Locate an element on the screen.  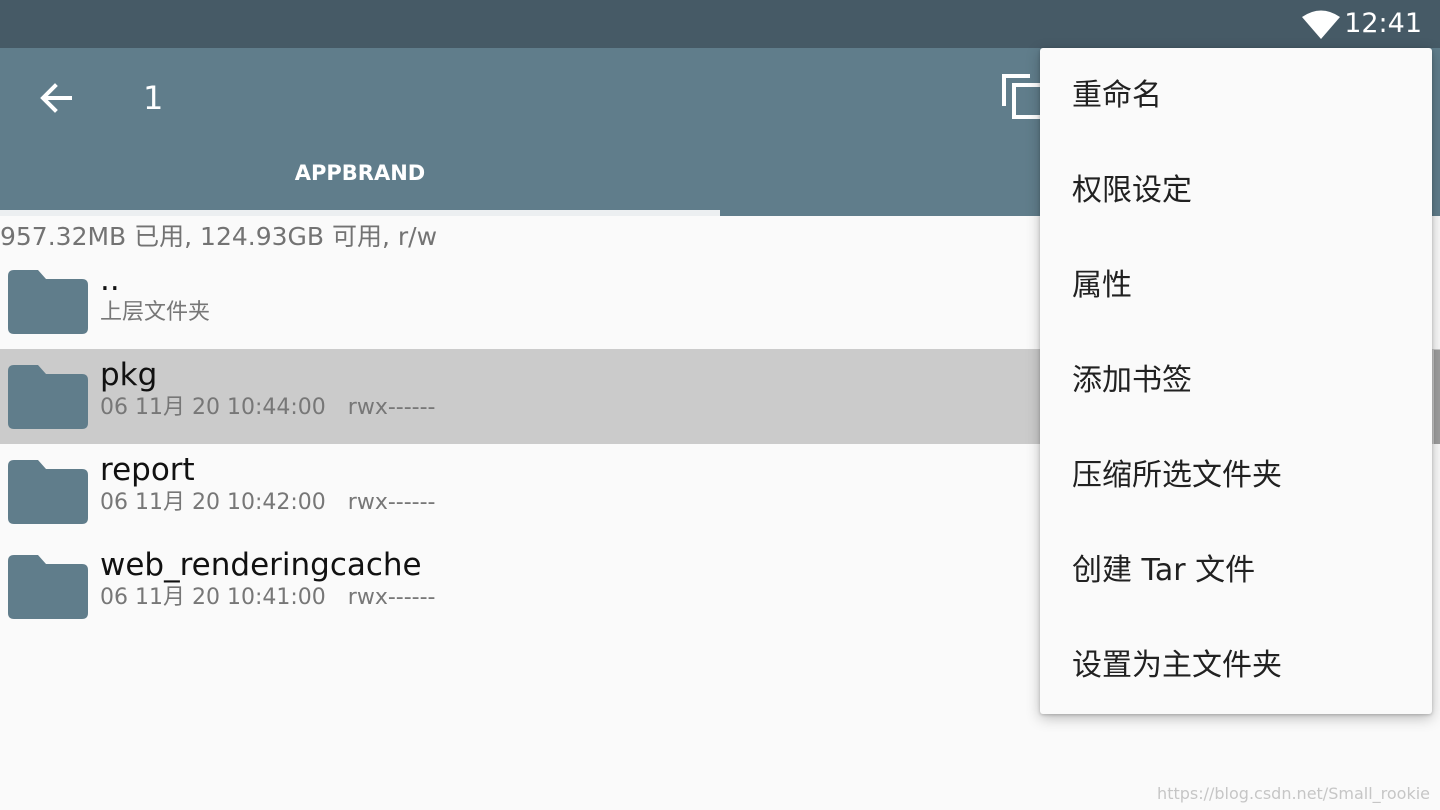
file-meta: 06 11月 20 10:41:00 rwx------ is located at coordinates (267, 598).